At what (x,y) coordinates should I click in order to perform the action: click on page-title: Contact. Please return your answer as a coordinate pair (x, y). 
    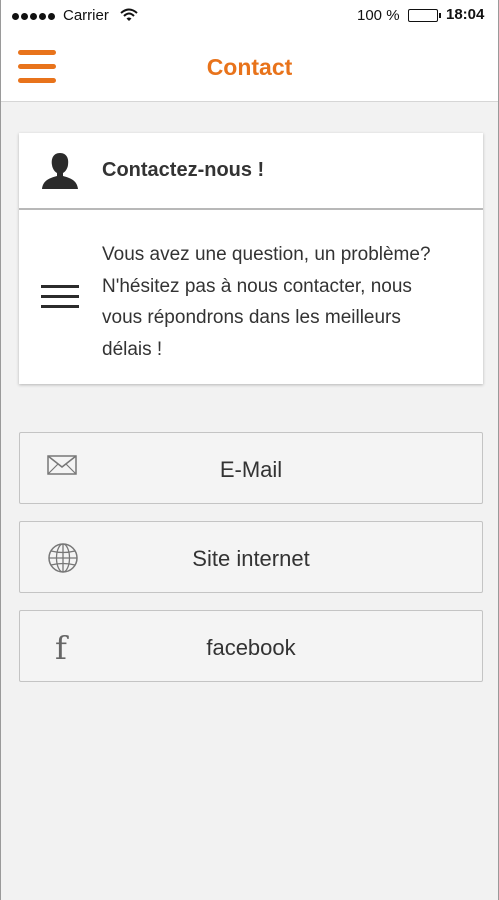
    Looking at the image, I should click on (249, 67).